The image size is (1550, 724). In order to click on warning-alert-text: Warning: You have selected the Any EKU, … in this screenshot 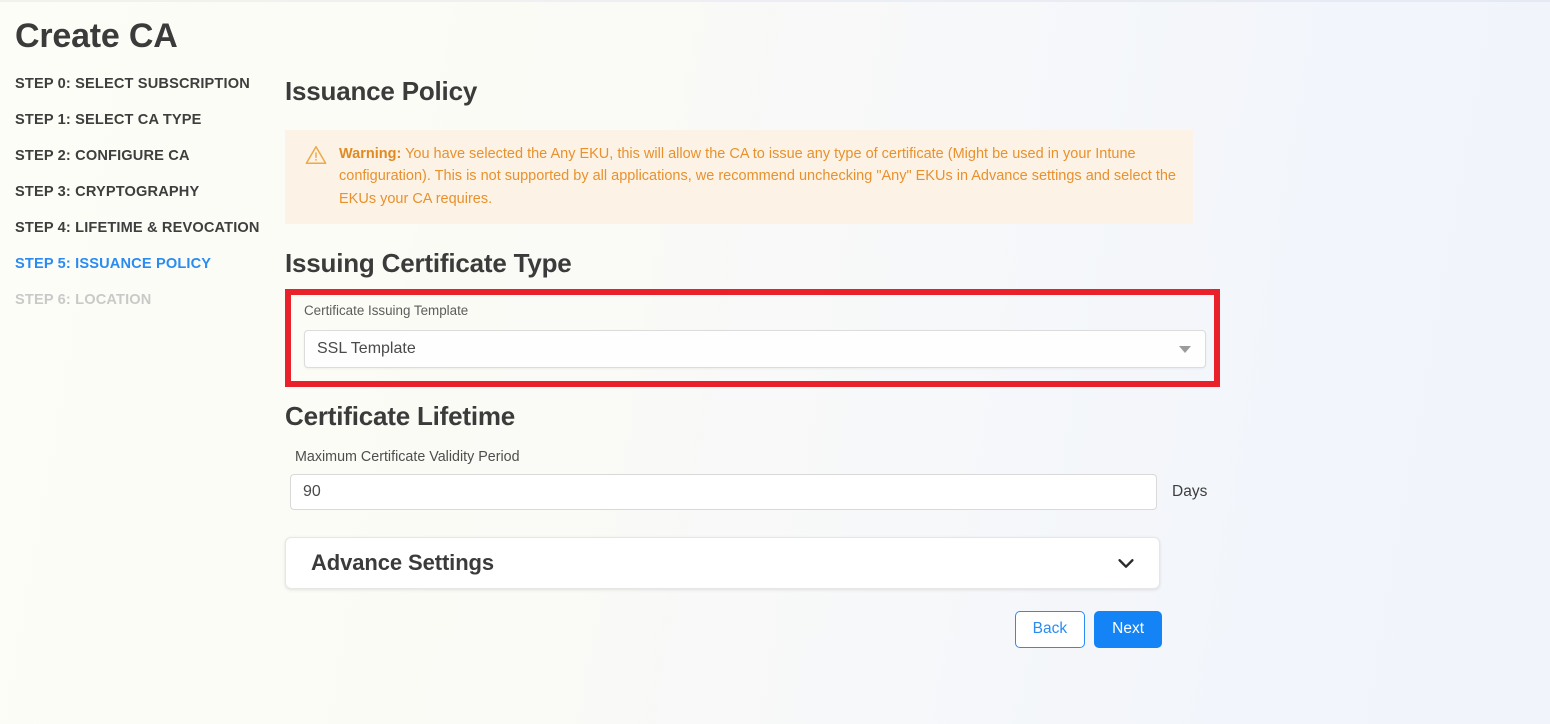, I will do `click(759, 176)`.